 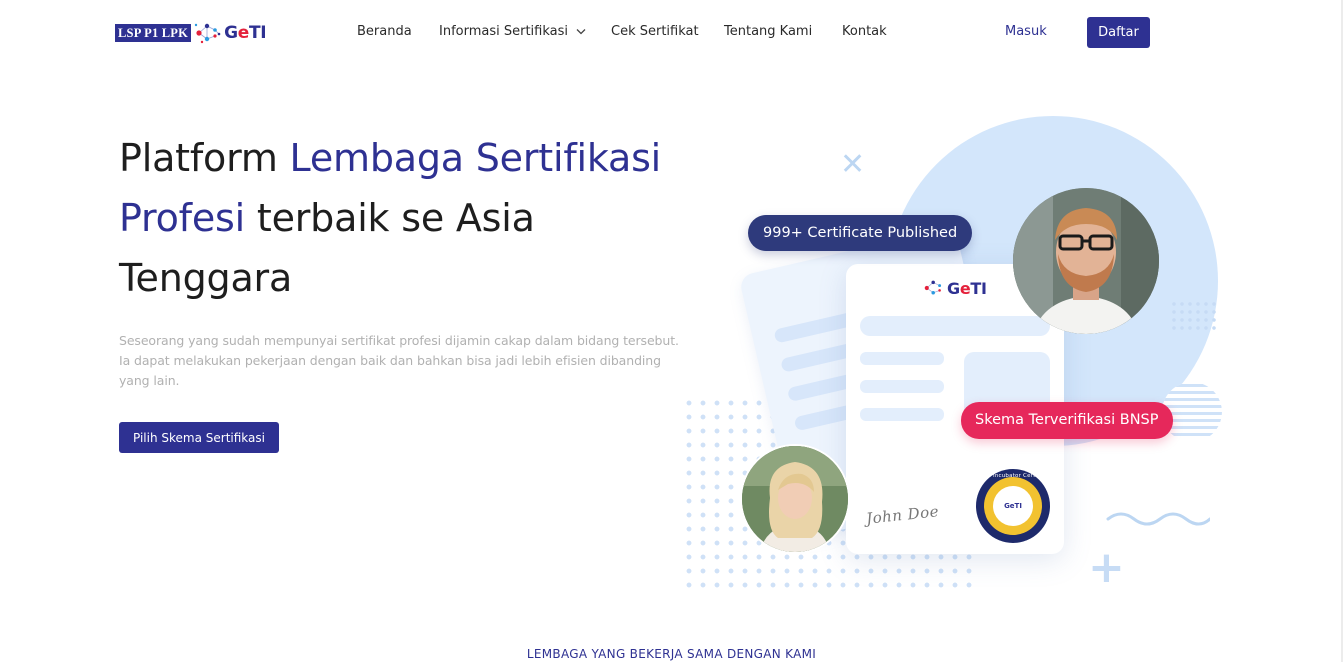 I want to click on nav-beranda: Beranda, so click(x=384, y=32).